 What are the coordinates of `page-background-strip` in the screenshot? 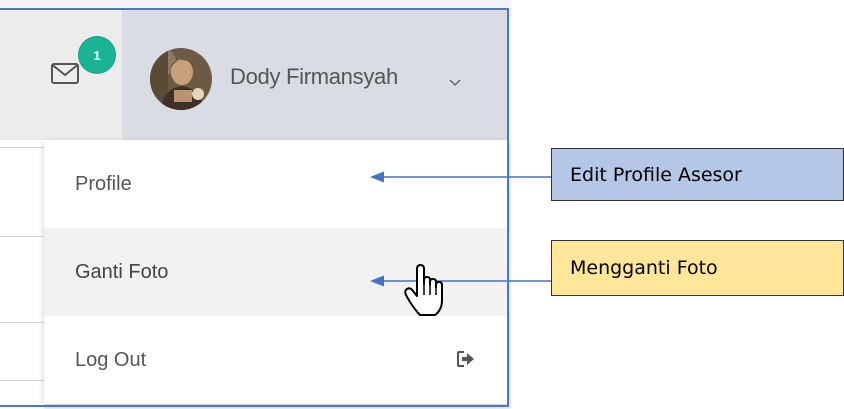 It's located at (22, 274).